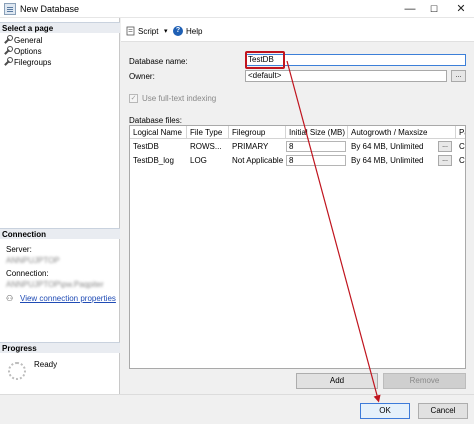 This screenshot has width=474, height=424. I want to click on database-name-label: Database name:, so click(158, 61).